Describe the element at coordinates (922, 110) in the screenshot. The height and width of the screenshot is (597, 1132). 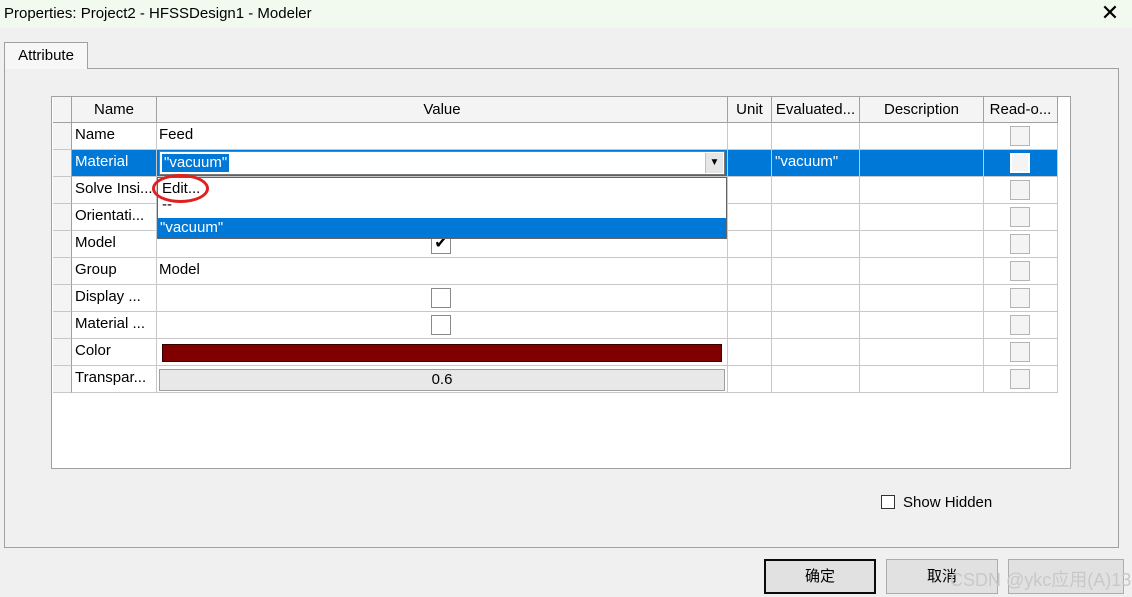
I see `column-header-description: Description` at that location.